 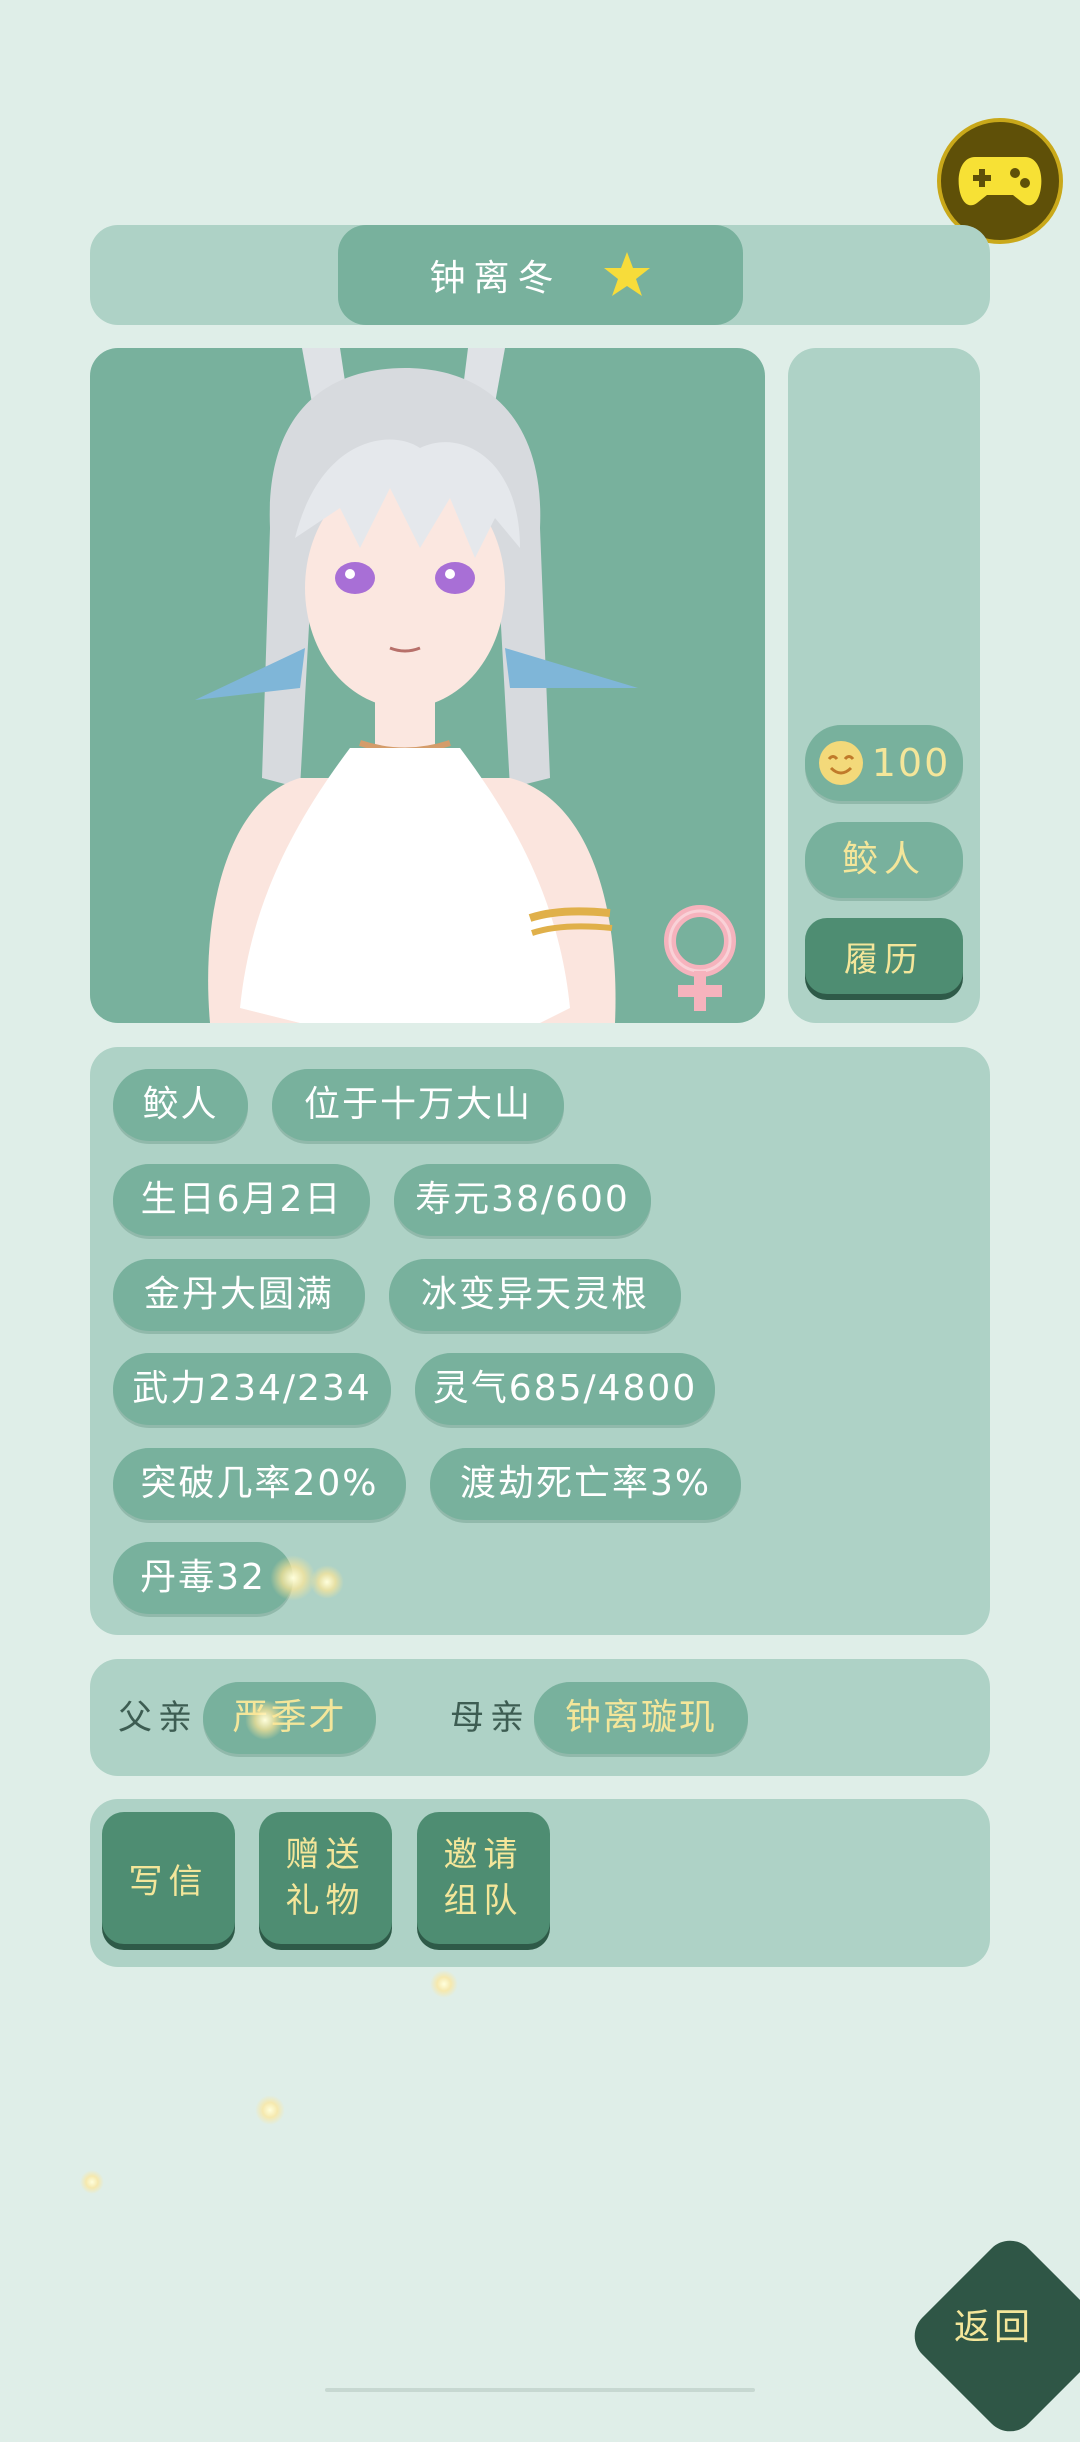 I want to click on attr-qi: 灵气685/4800, so click(x=565, y=1389).